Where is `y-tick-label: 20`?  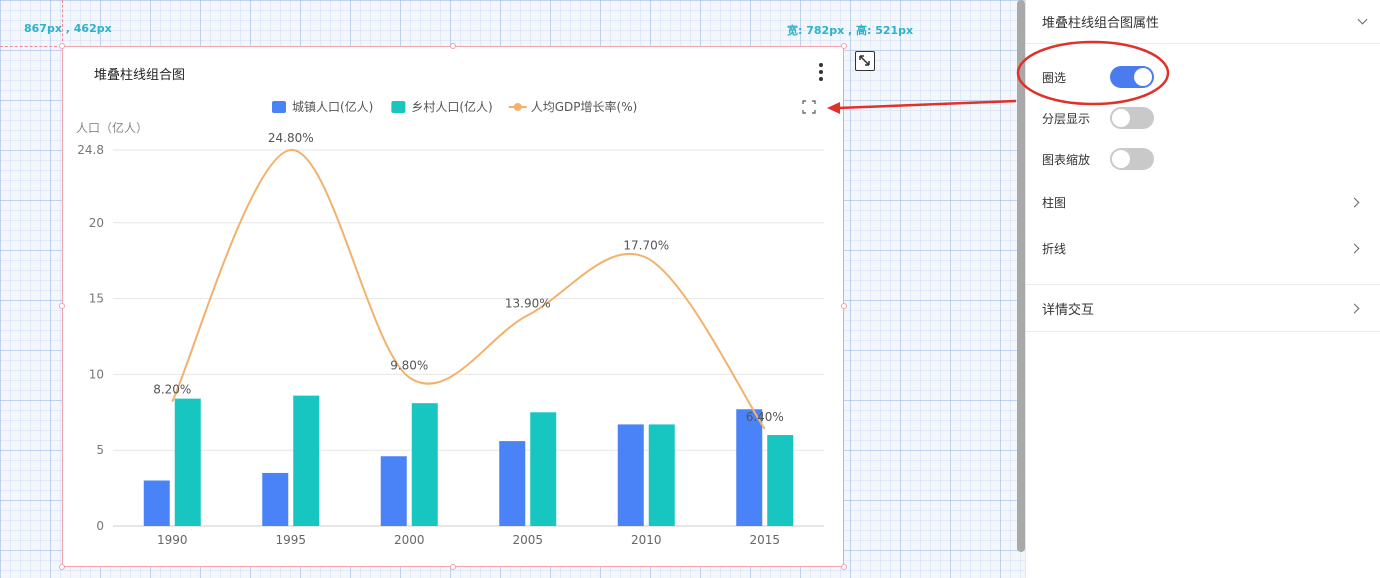 y-tick-label: 20 is located at coordinates (96, 223).